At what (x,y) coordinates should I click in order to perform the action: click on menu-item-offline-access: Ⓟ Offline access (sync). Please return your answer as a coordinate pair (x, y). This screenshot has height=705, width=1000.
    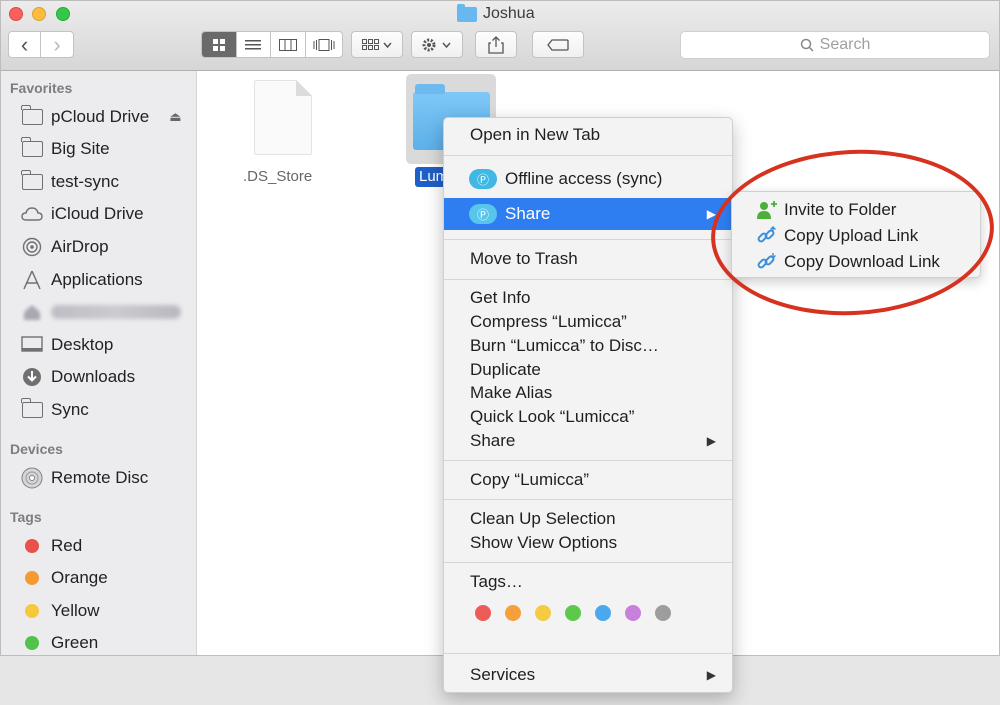
    Looking at the image, I should click on (588, 179).